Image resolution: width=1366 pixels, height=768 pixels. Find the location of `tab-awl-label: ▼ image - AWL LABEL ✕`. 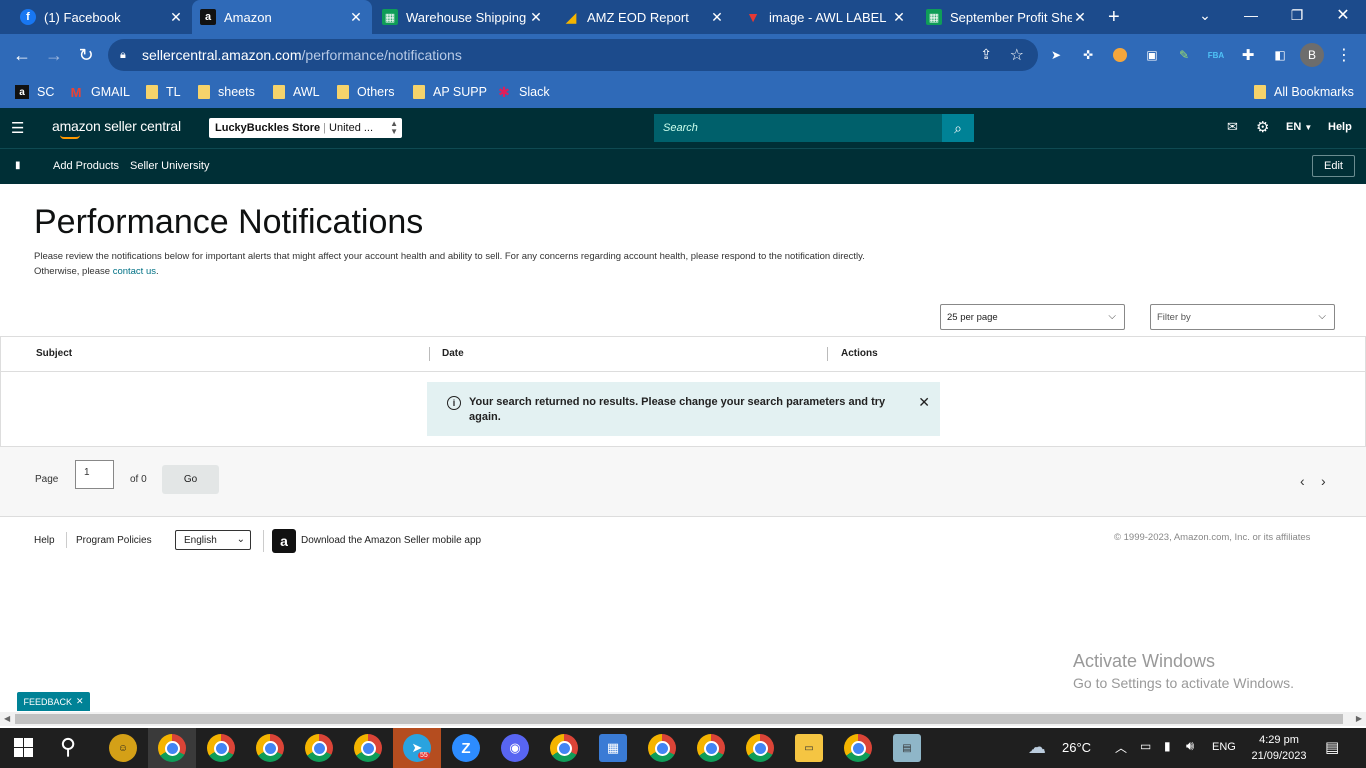

tab-awl-label: ▼ image - AWL LABEL ✕ is located at coordinates (826, 17).